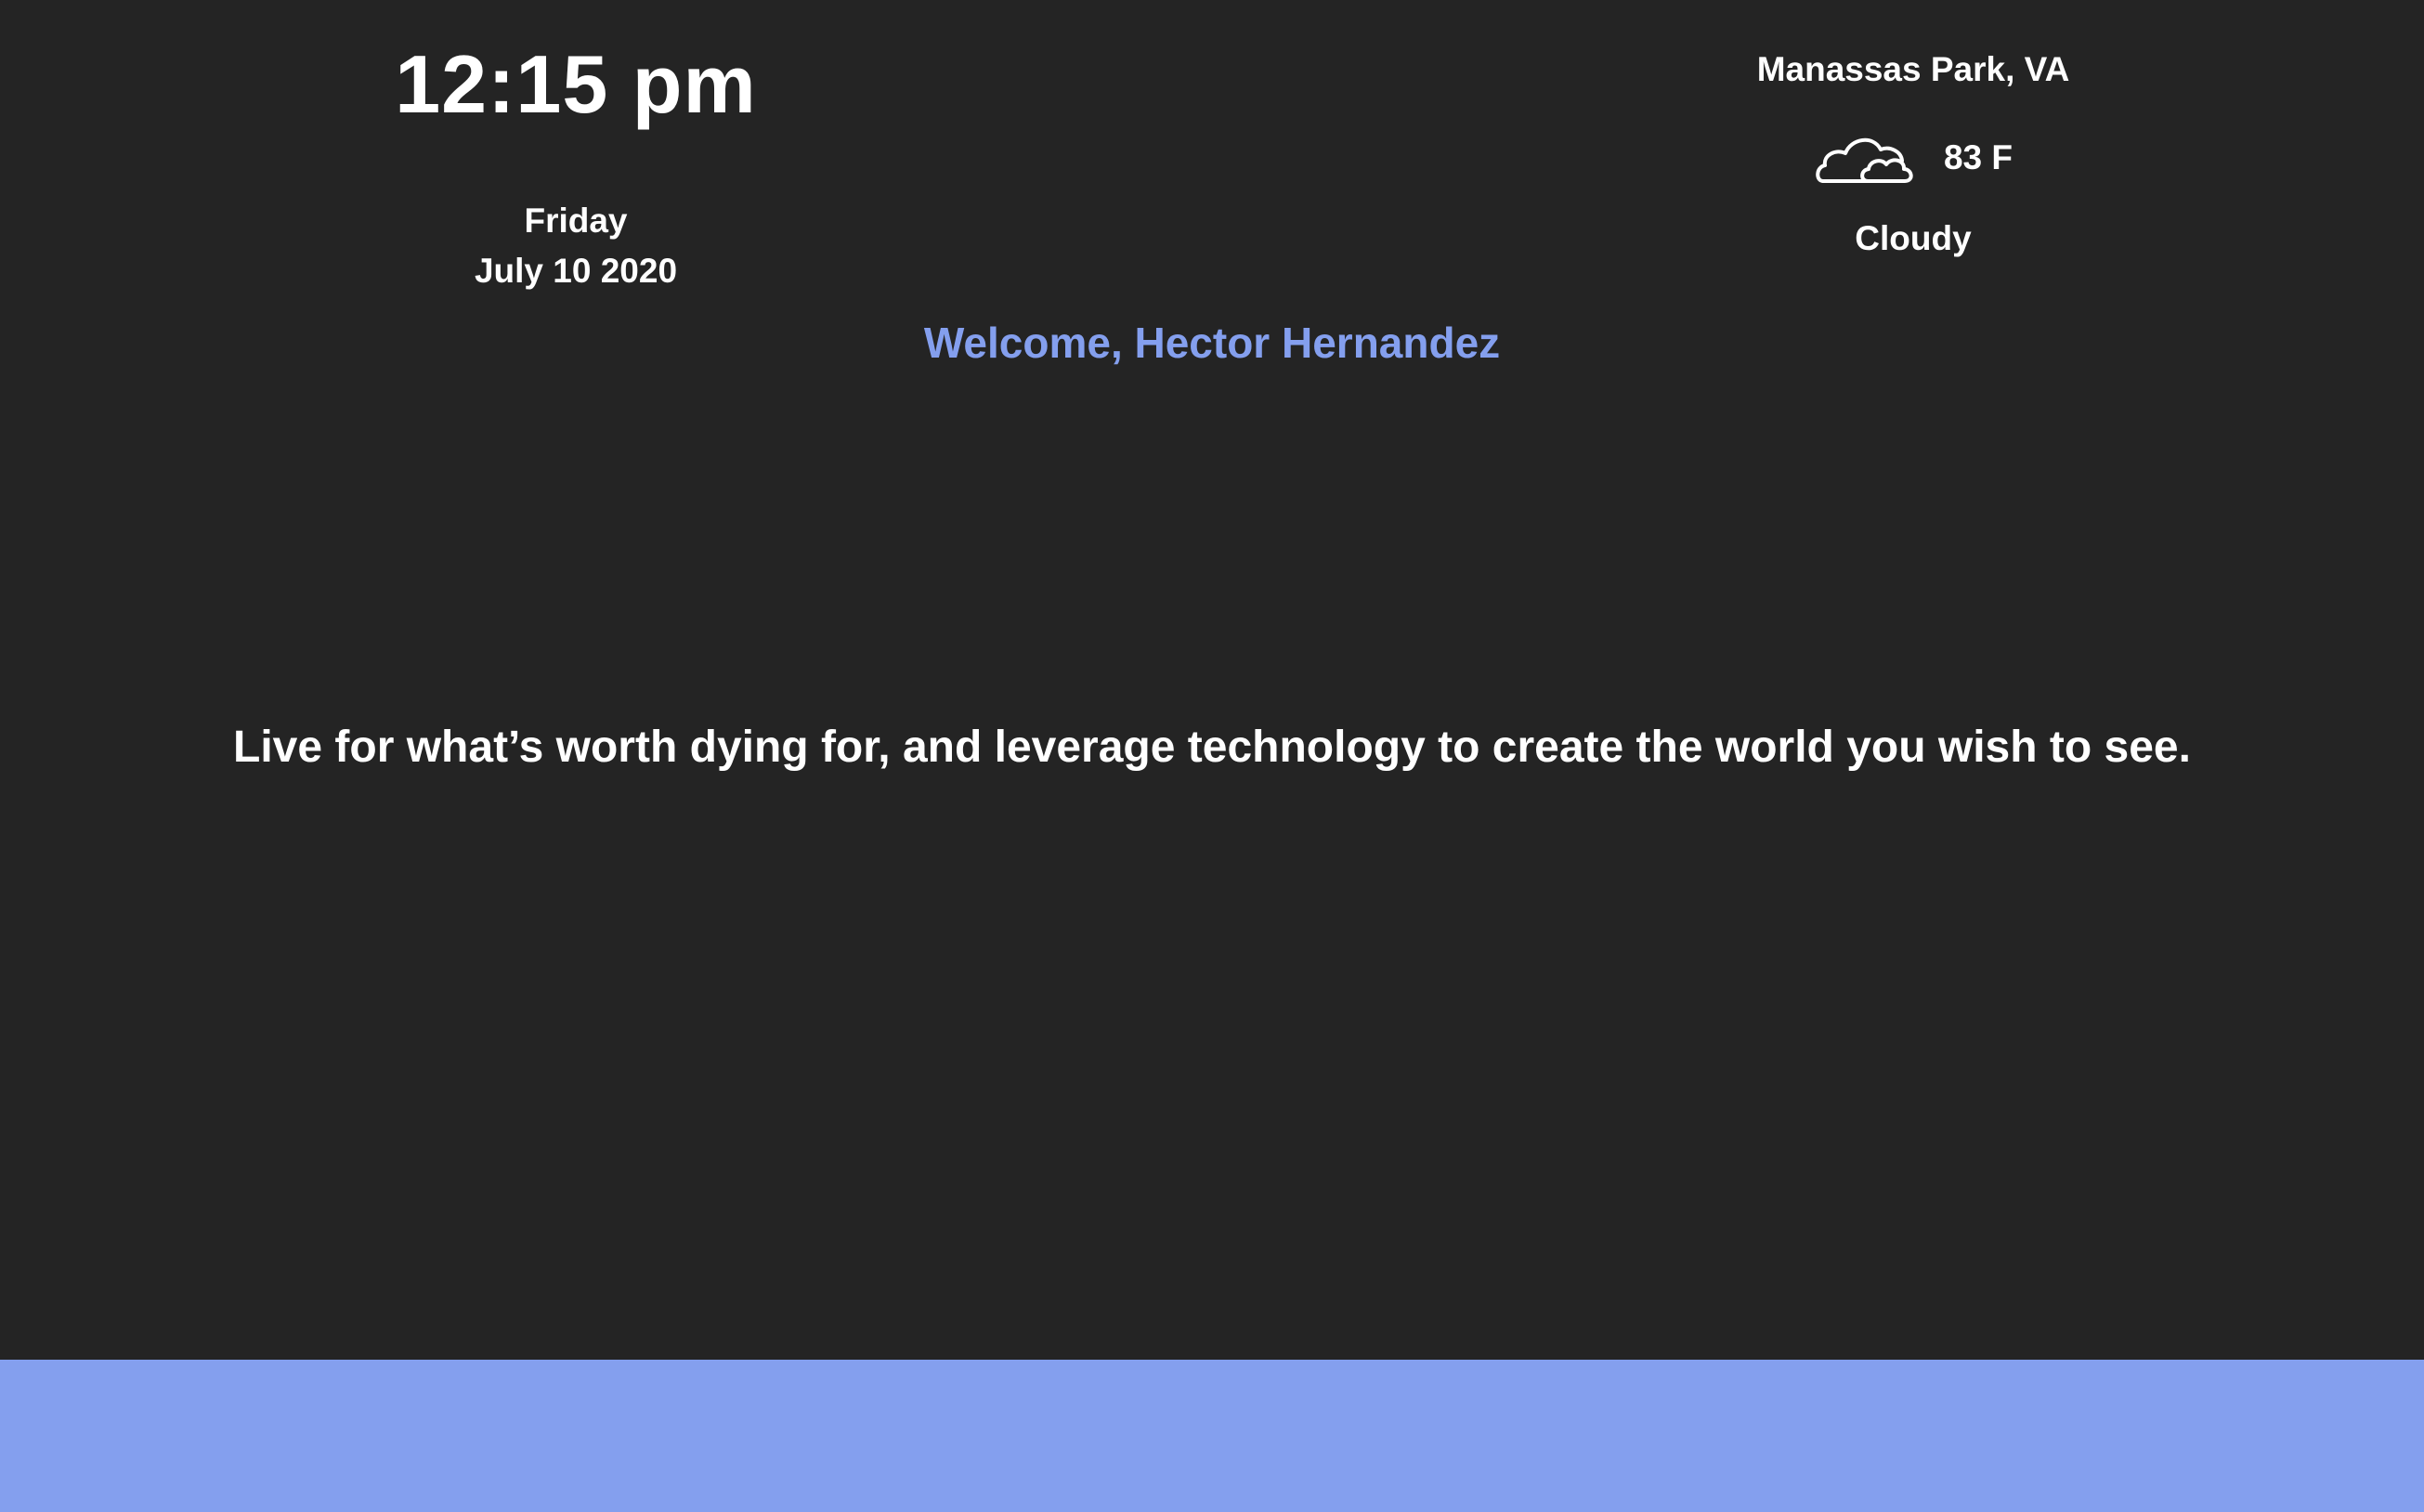 This screenshot has height=1512, width=2424. I want to click on cloud-icon, so click(1866, 158).